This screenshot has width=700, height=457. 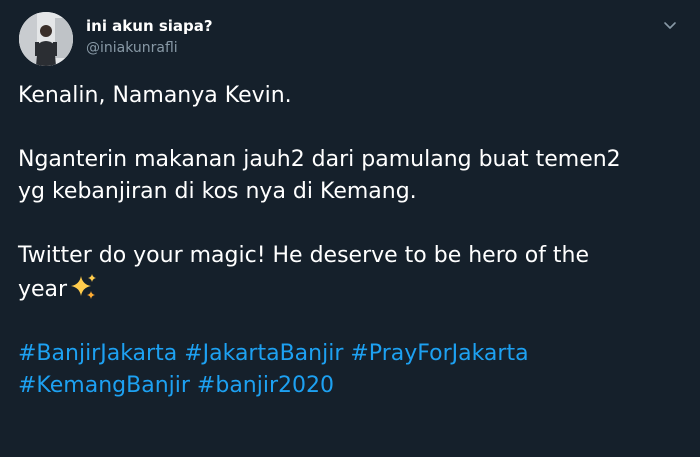 What do you see at coordinates (439, 353) in the screenshot?
I see `hashtag-link: #PrayForJakarta` at bounding box center [439, 353].